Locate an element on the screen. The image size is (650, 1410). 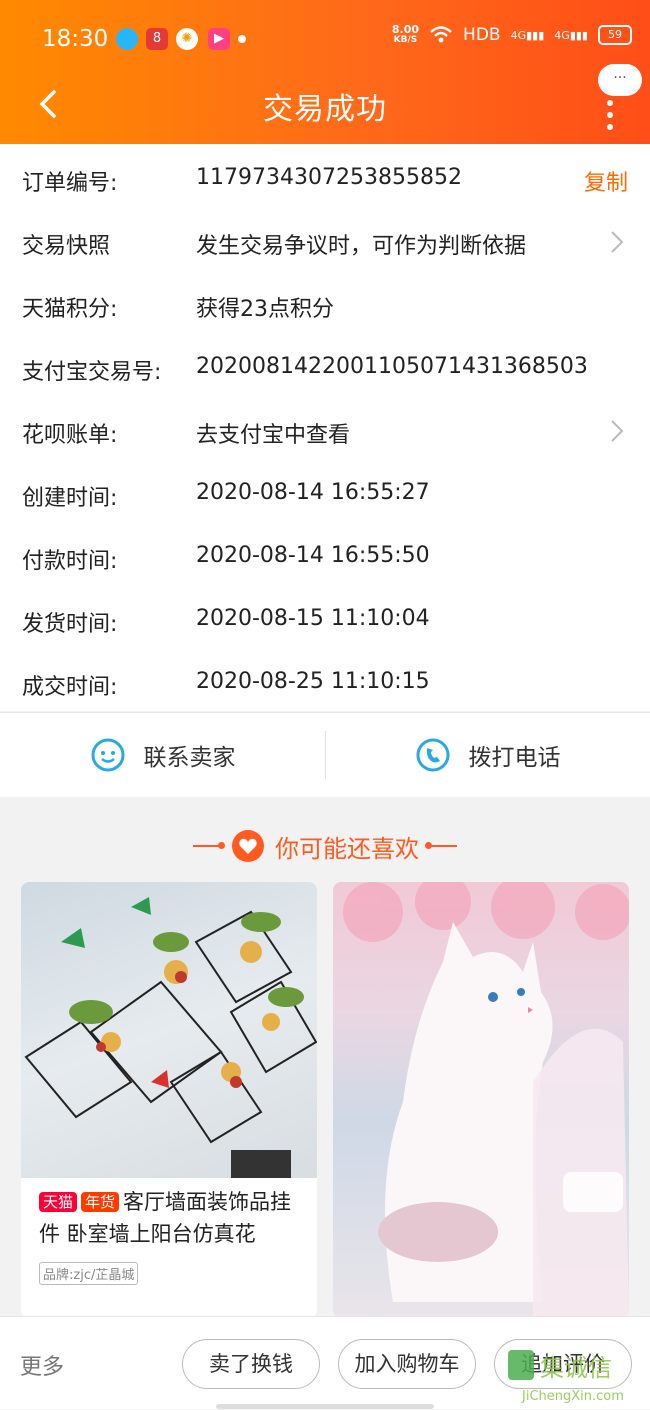
contact-seller-label: 联系卖家 is located at coordinates (189, 758).